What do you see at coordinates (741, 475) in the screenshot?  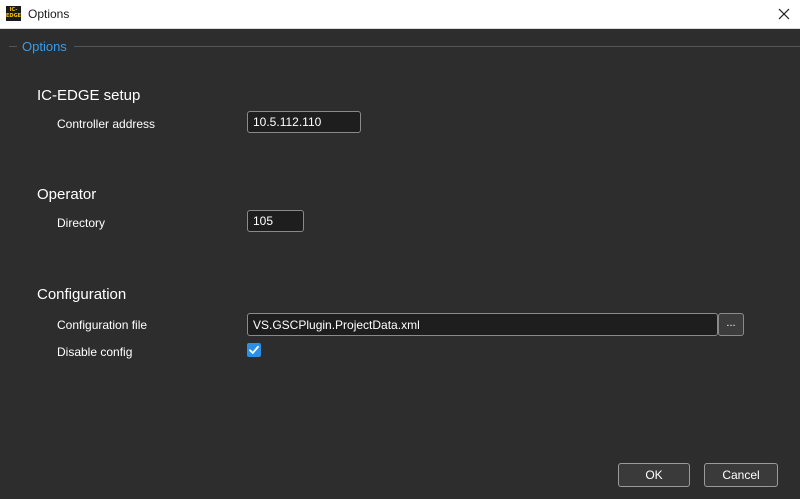 I see `cancel-button: Cancel` at bounding box center [741, 475].